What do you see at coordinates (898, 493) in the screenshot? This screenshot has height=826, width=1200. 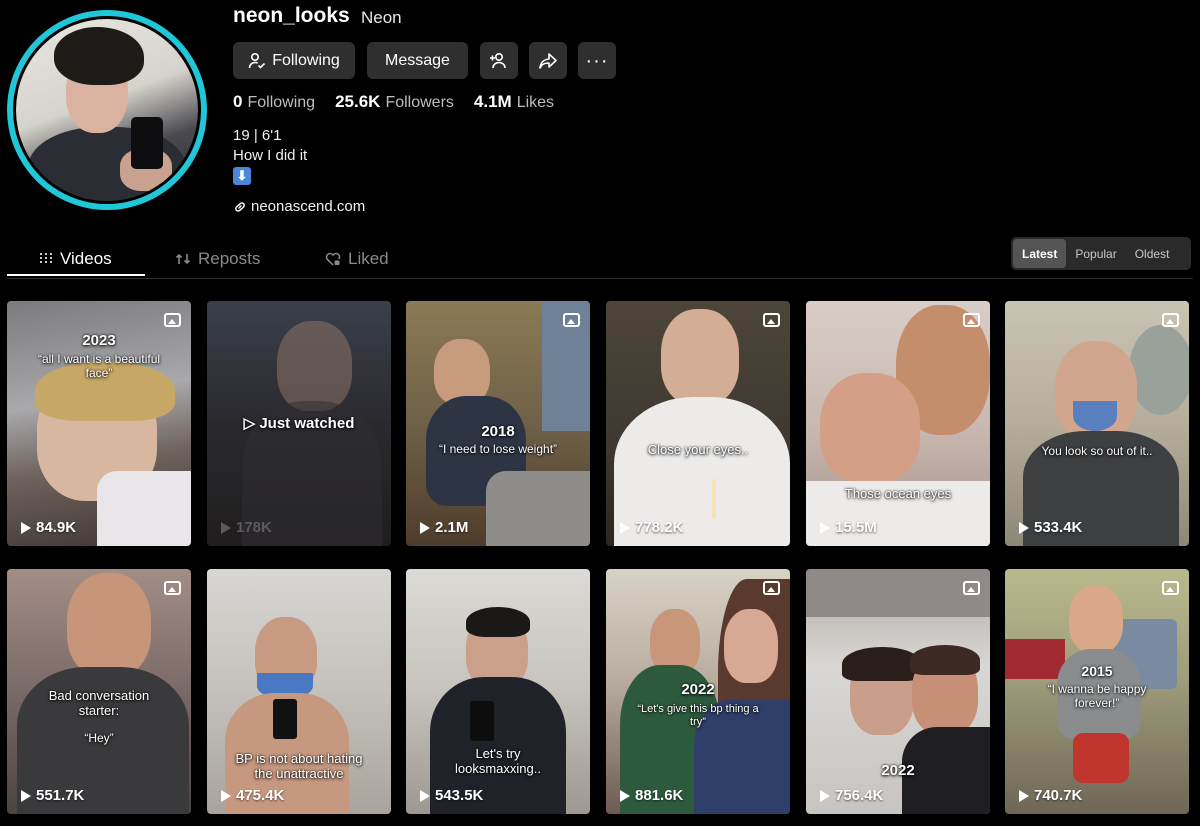 I see `video-caption: Those ocean eyes` at bounding box center [898, 493].